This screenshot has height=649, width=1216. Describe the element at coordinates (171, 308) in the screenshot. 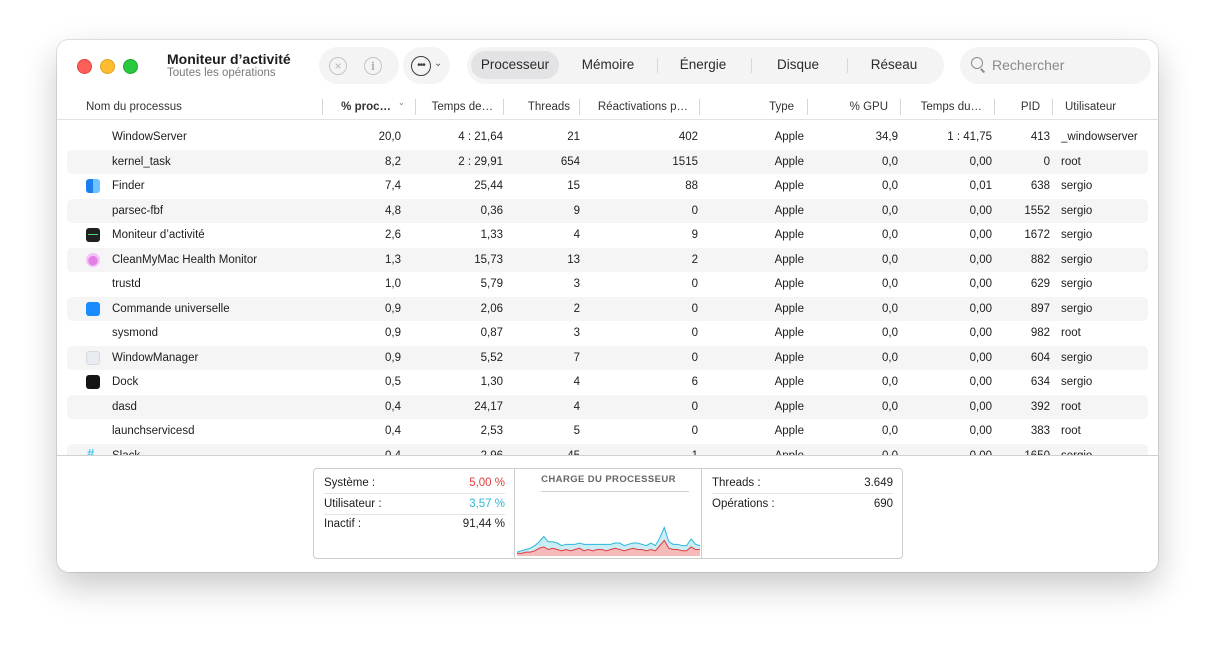

I see `cell-name: Commande universelle` at that location.